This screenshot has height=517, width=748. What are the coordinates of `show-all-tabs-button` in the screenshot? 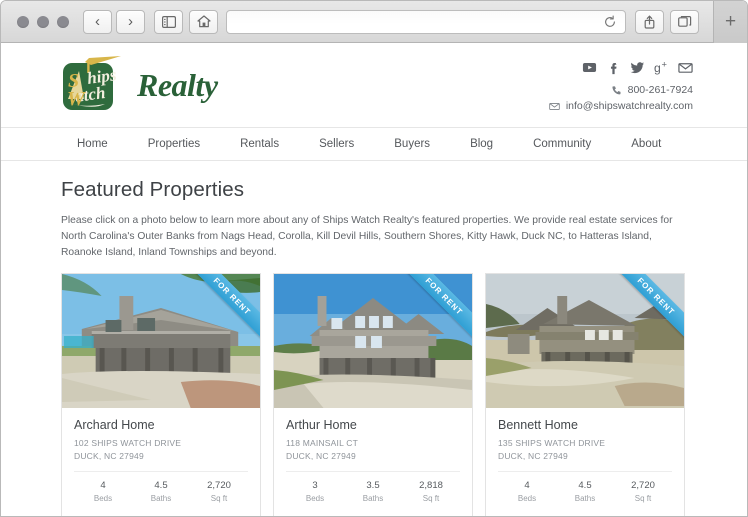 It's located at (684, 21).